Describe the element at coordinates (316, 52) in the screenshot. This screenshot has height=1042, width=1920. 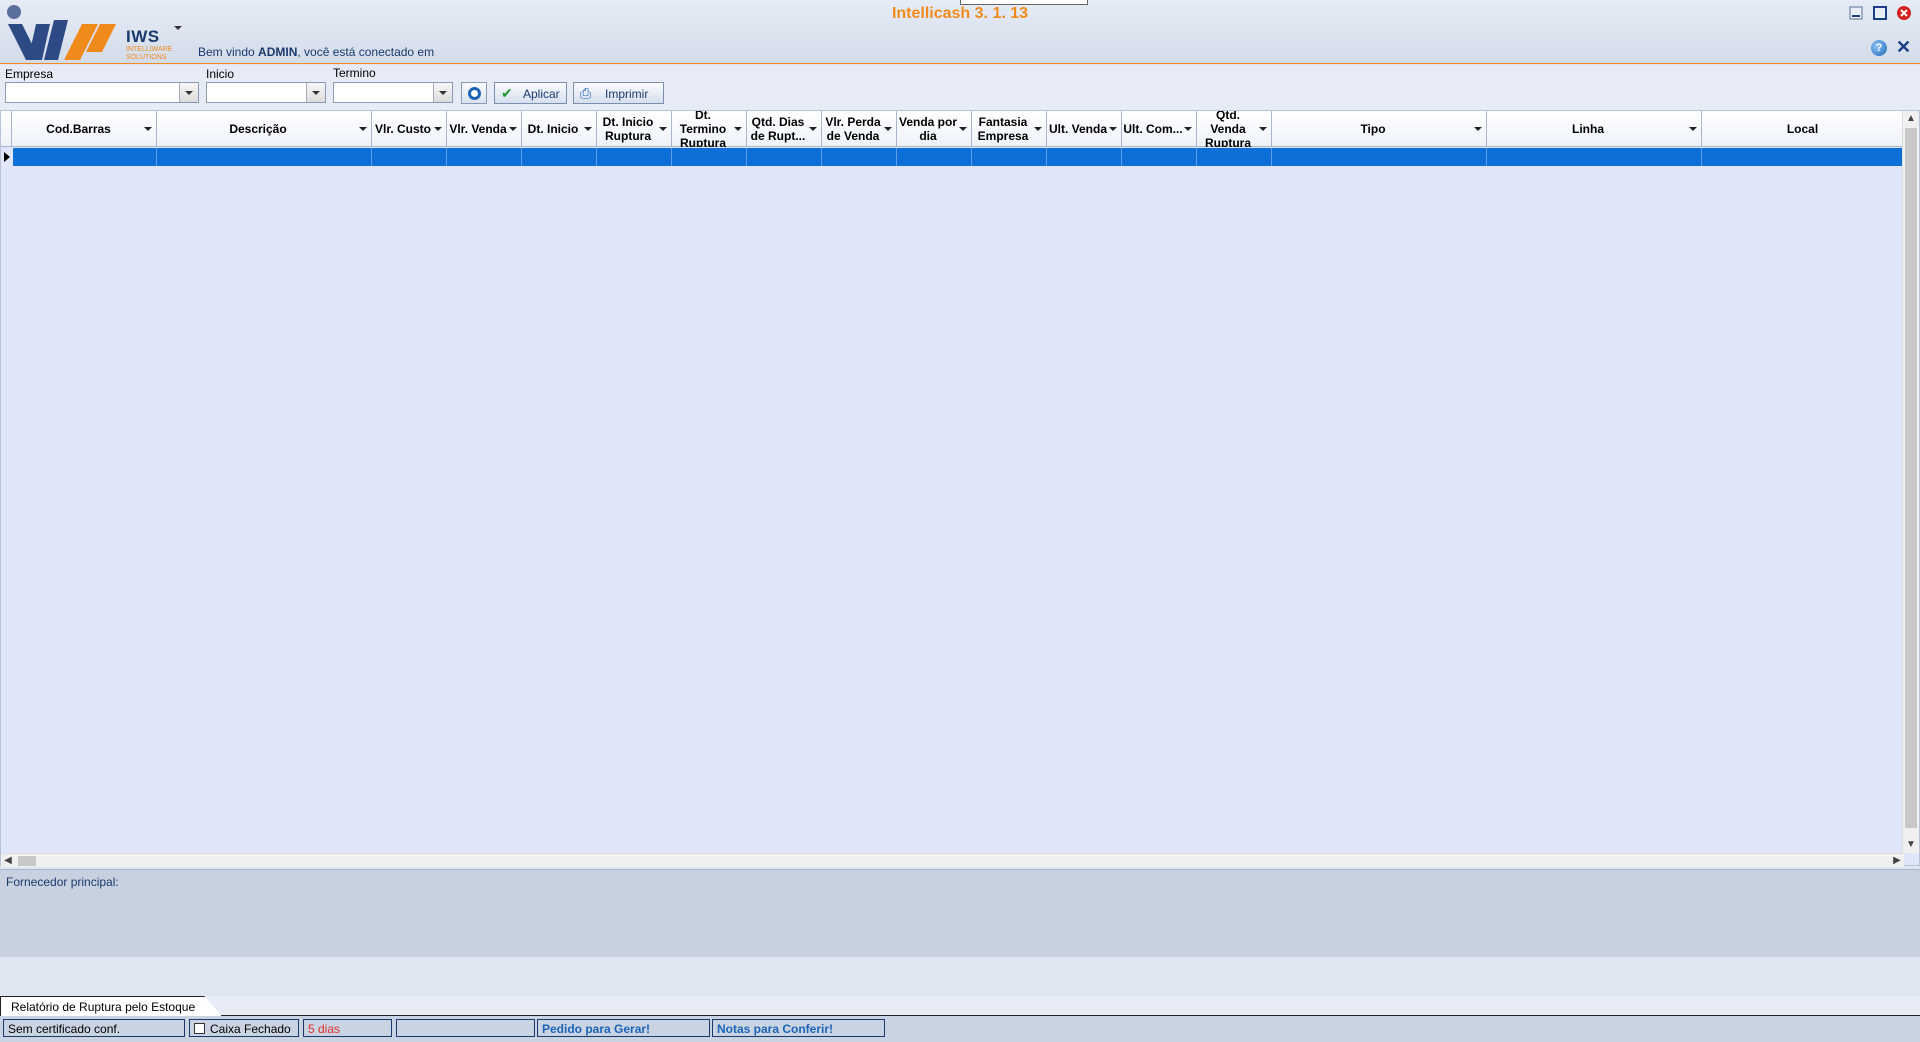
I see `welcome-text: Bem vindo ADMIN, você está conectado em` at that location.